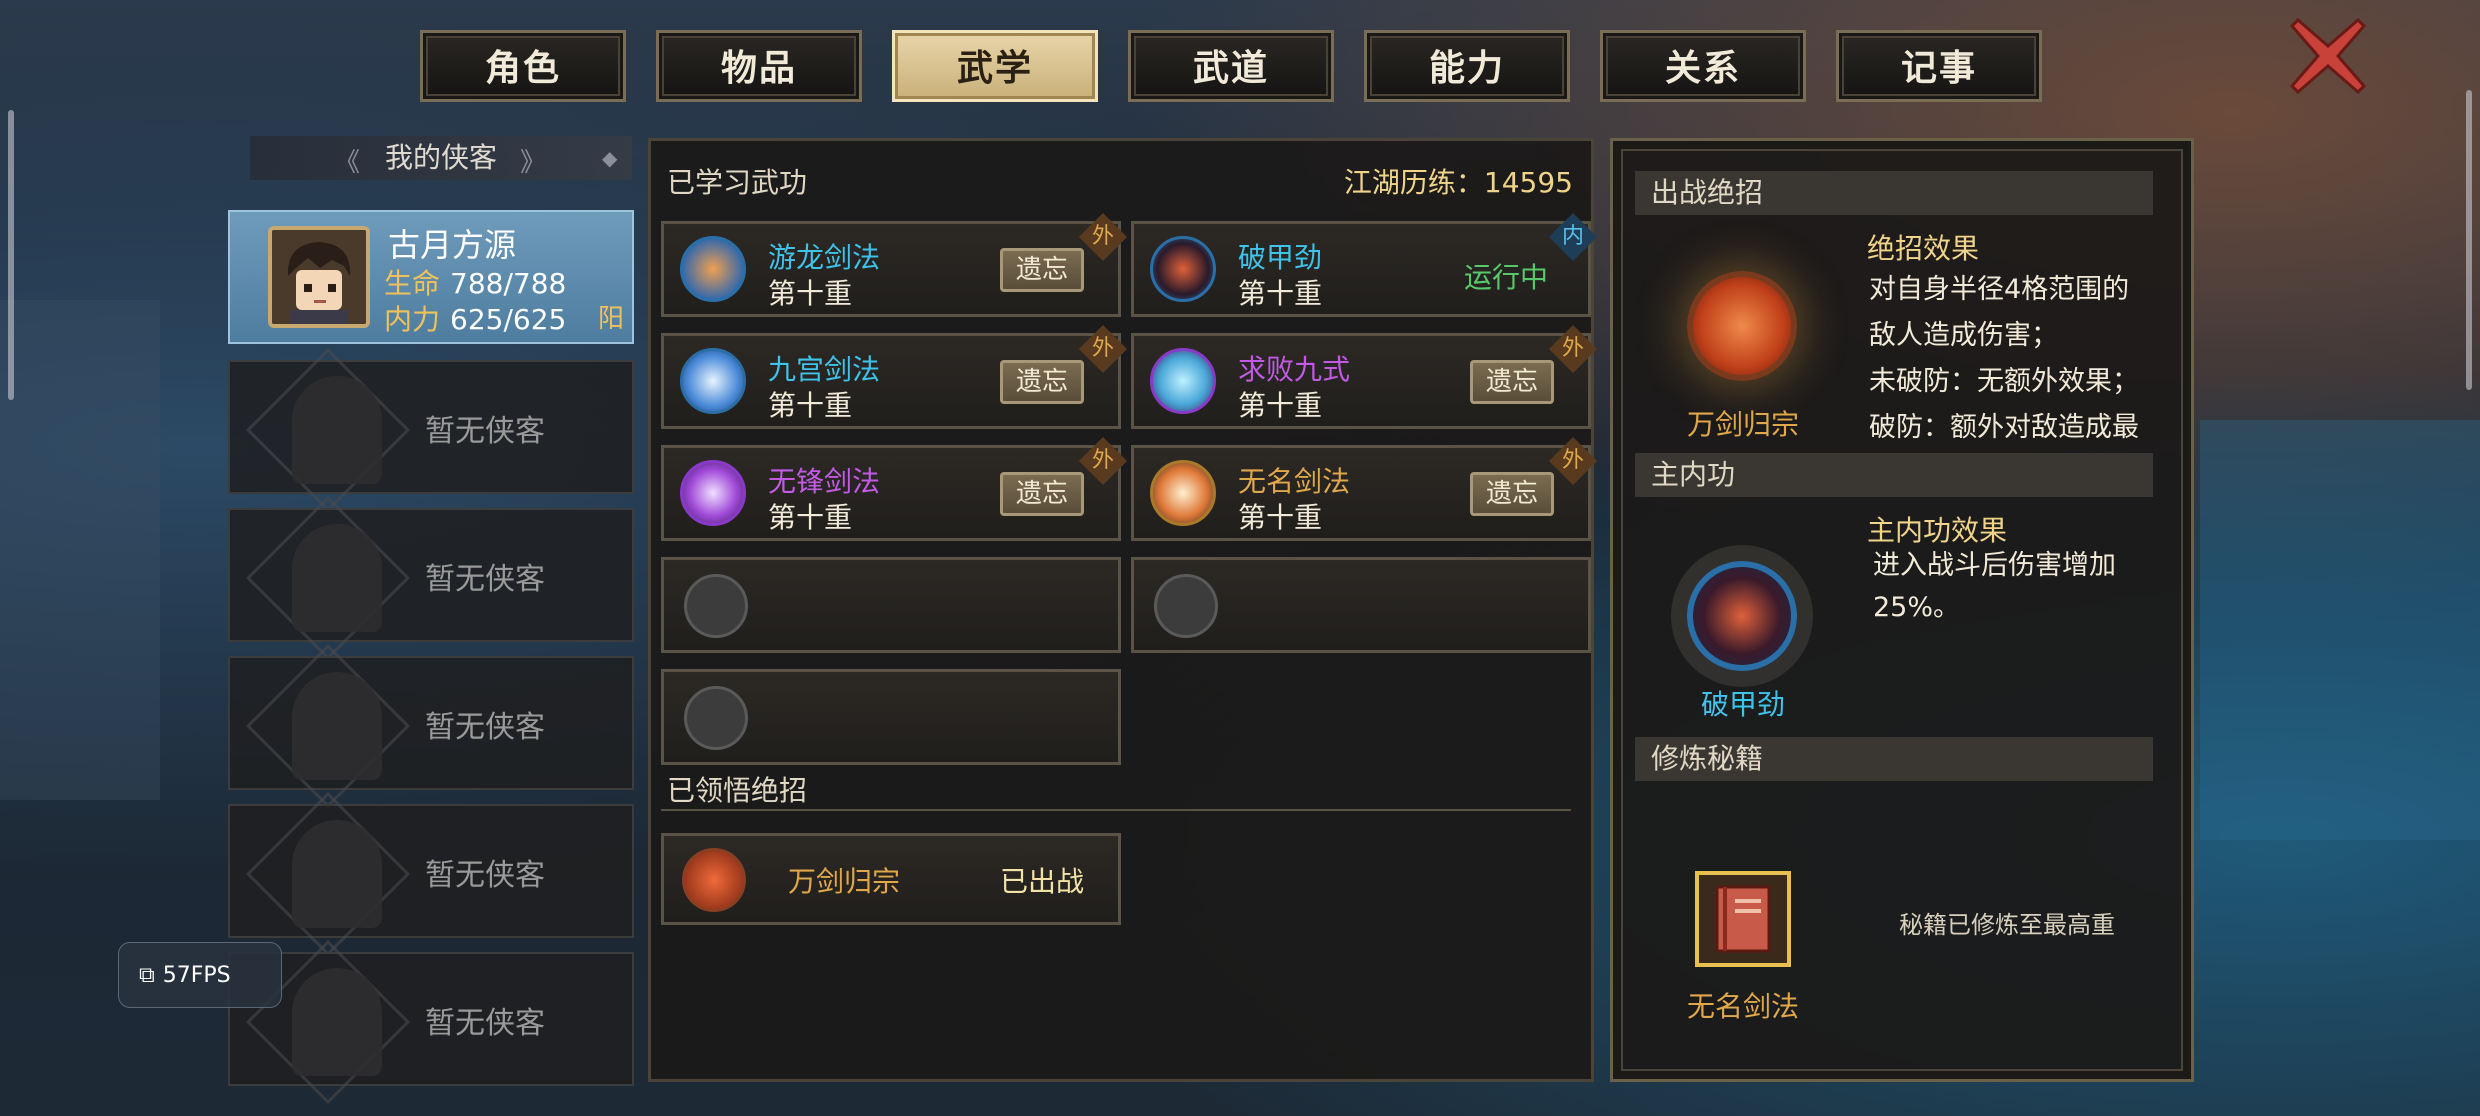 The width and height of the screenshot is (2480, 1116). I want to click on inner-effect-title: 主内功效果, so click(1937, 530).